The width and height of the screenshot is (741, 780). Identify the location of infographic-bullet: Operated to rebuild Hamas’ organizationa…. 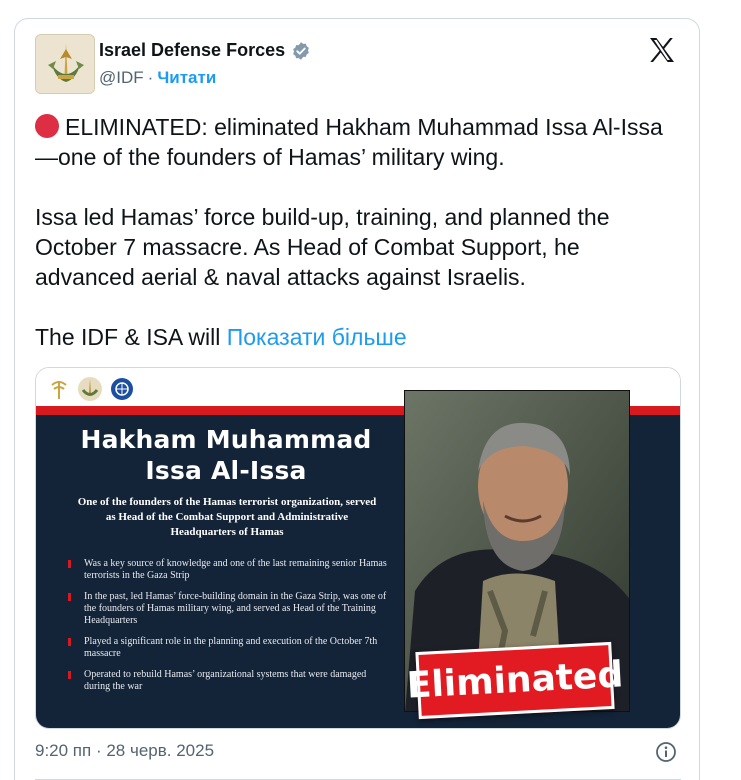
(228, 681).